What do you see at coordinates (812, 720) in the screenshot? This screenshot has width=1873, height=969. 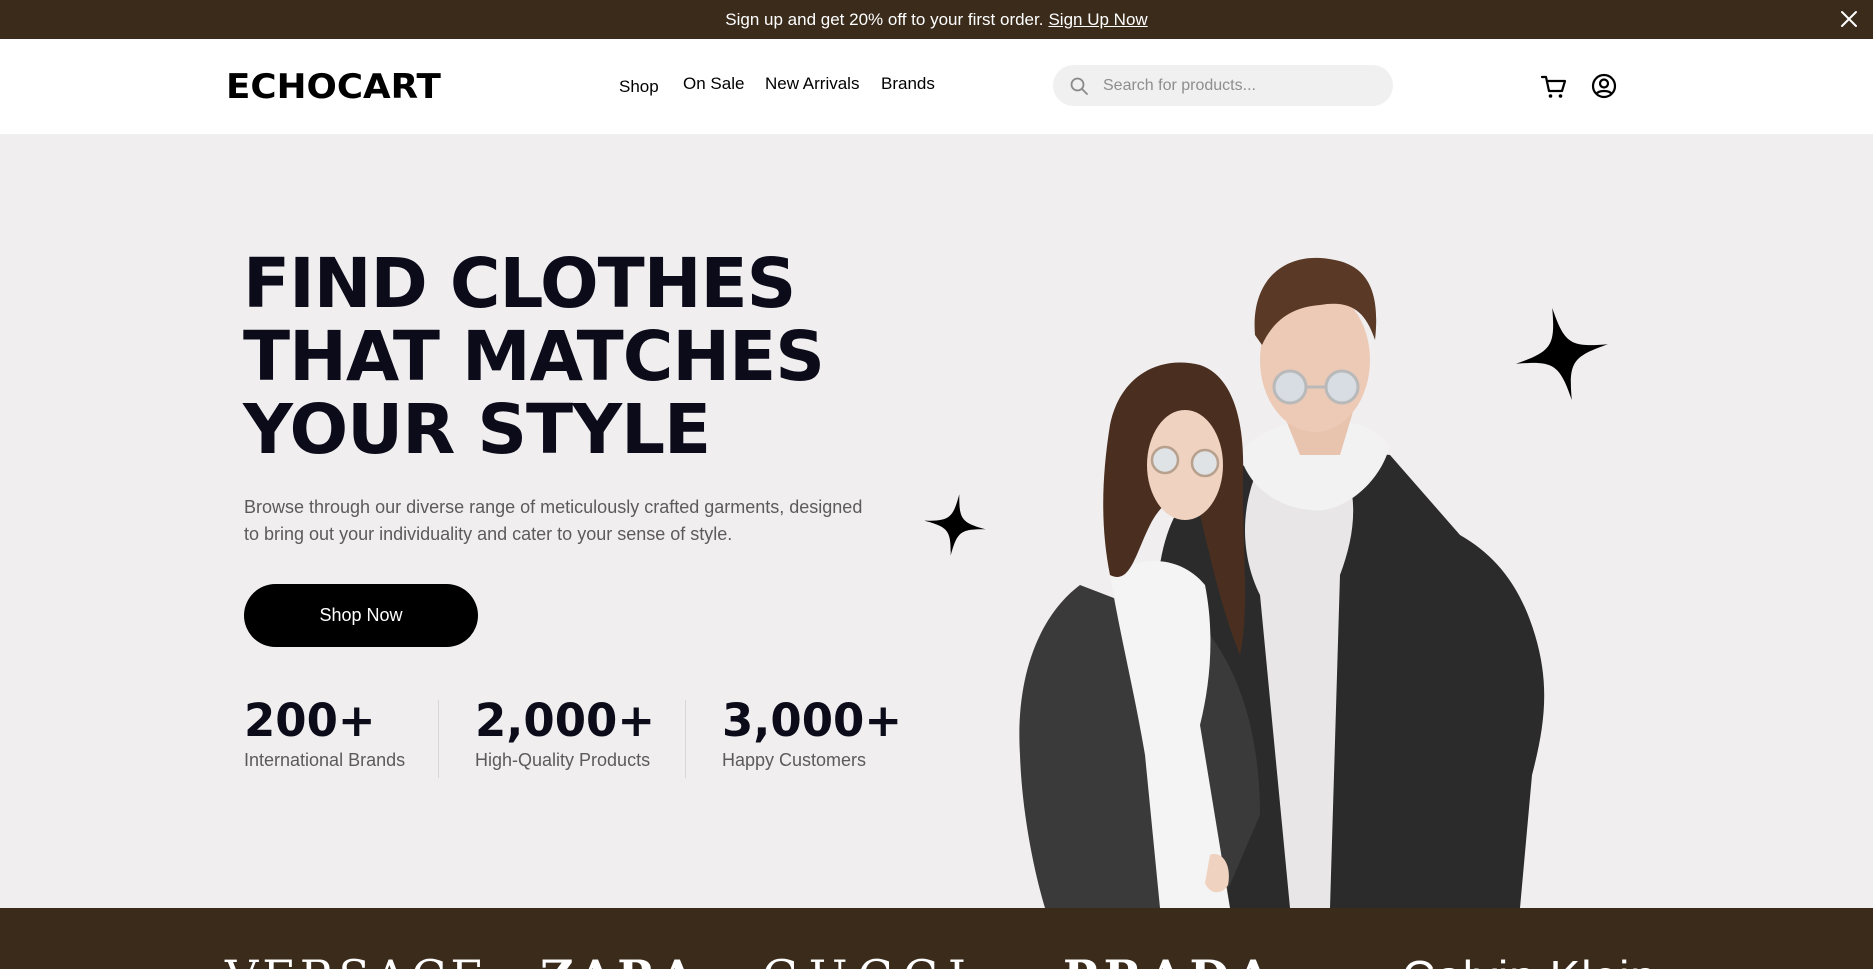 I see `stat-value: 3,000+` at bounding box center [812, 720].